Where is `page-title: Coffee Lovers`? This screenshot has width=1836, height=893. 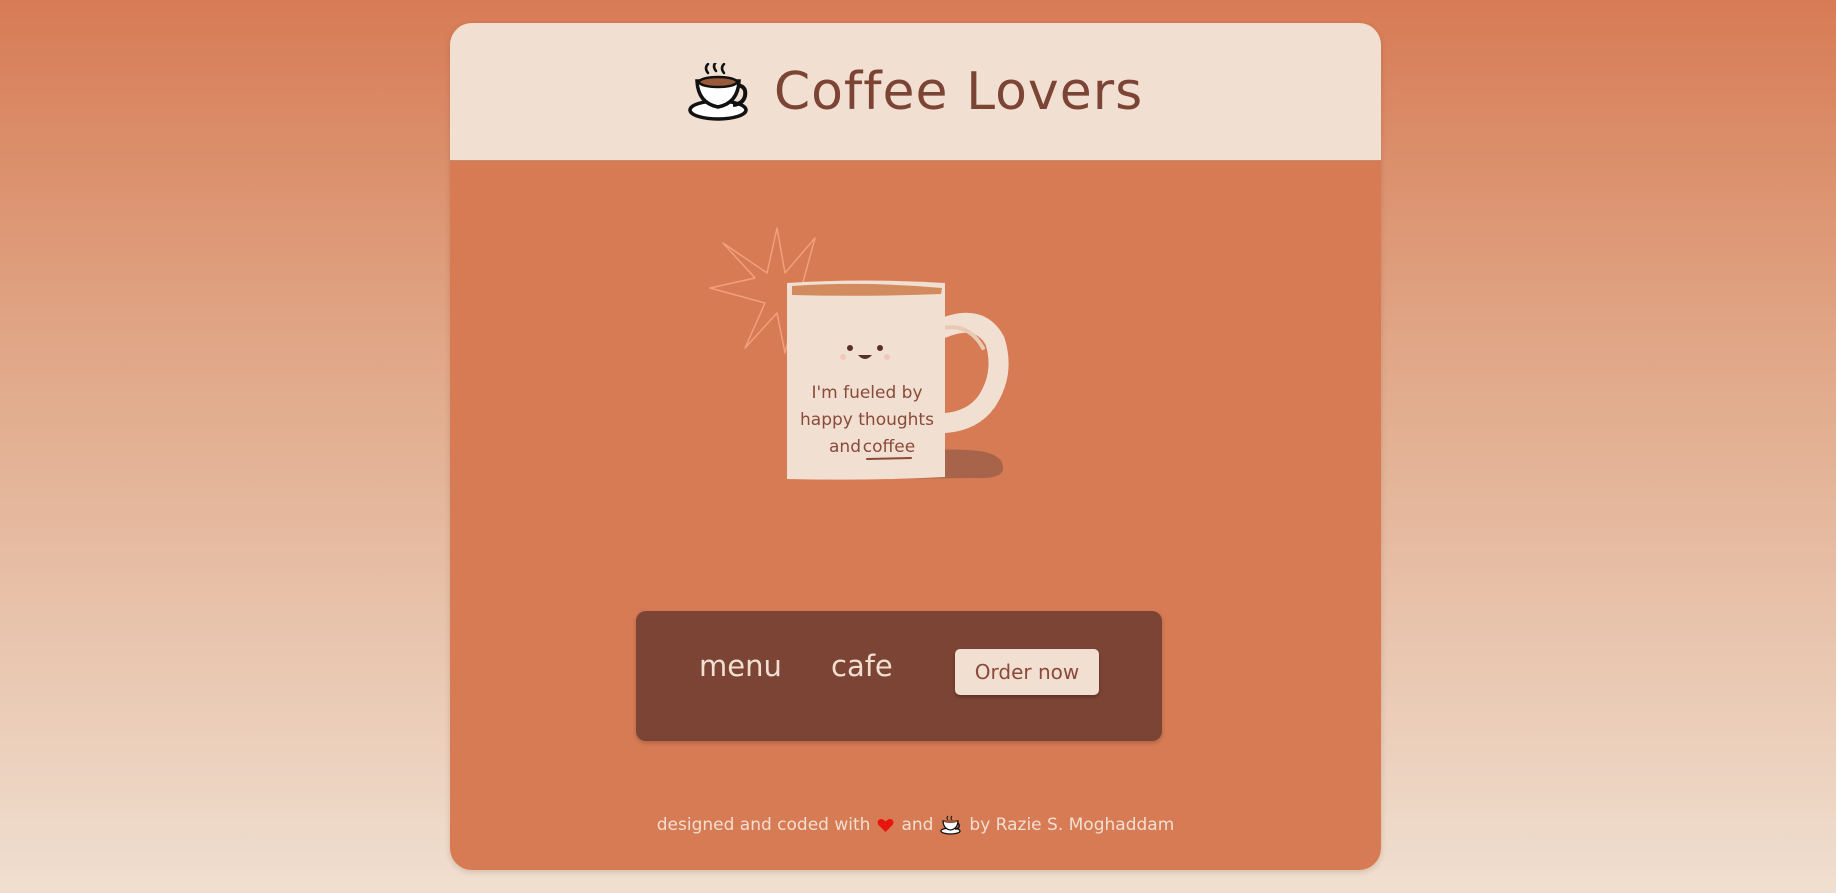 page-title: Coffee Lovers is located at coordinates (958, 91).